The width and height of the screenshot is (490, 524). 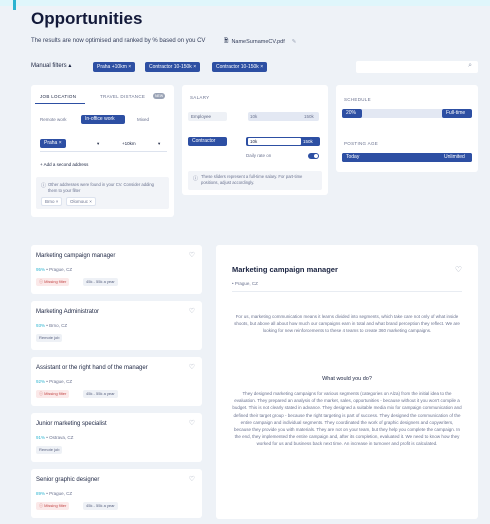 What do you see at coordinates (207, 116) in the screenshot?
I see `employee-label: Employee` at bounding box center [207, 116].